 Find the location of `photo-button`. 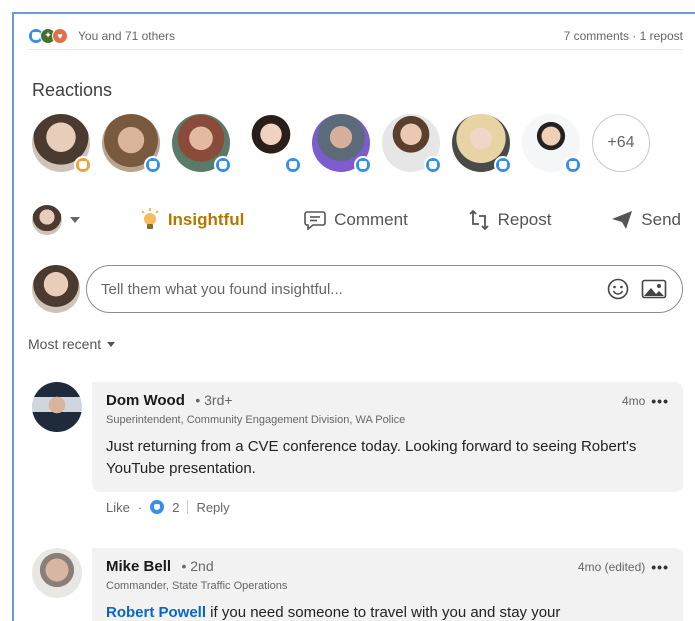

photo-button is located at coordinates (654, 289).